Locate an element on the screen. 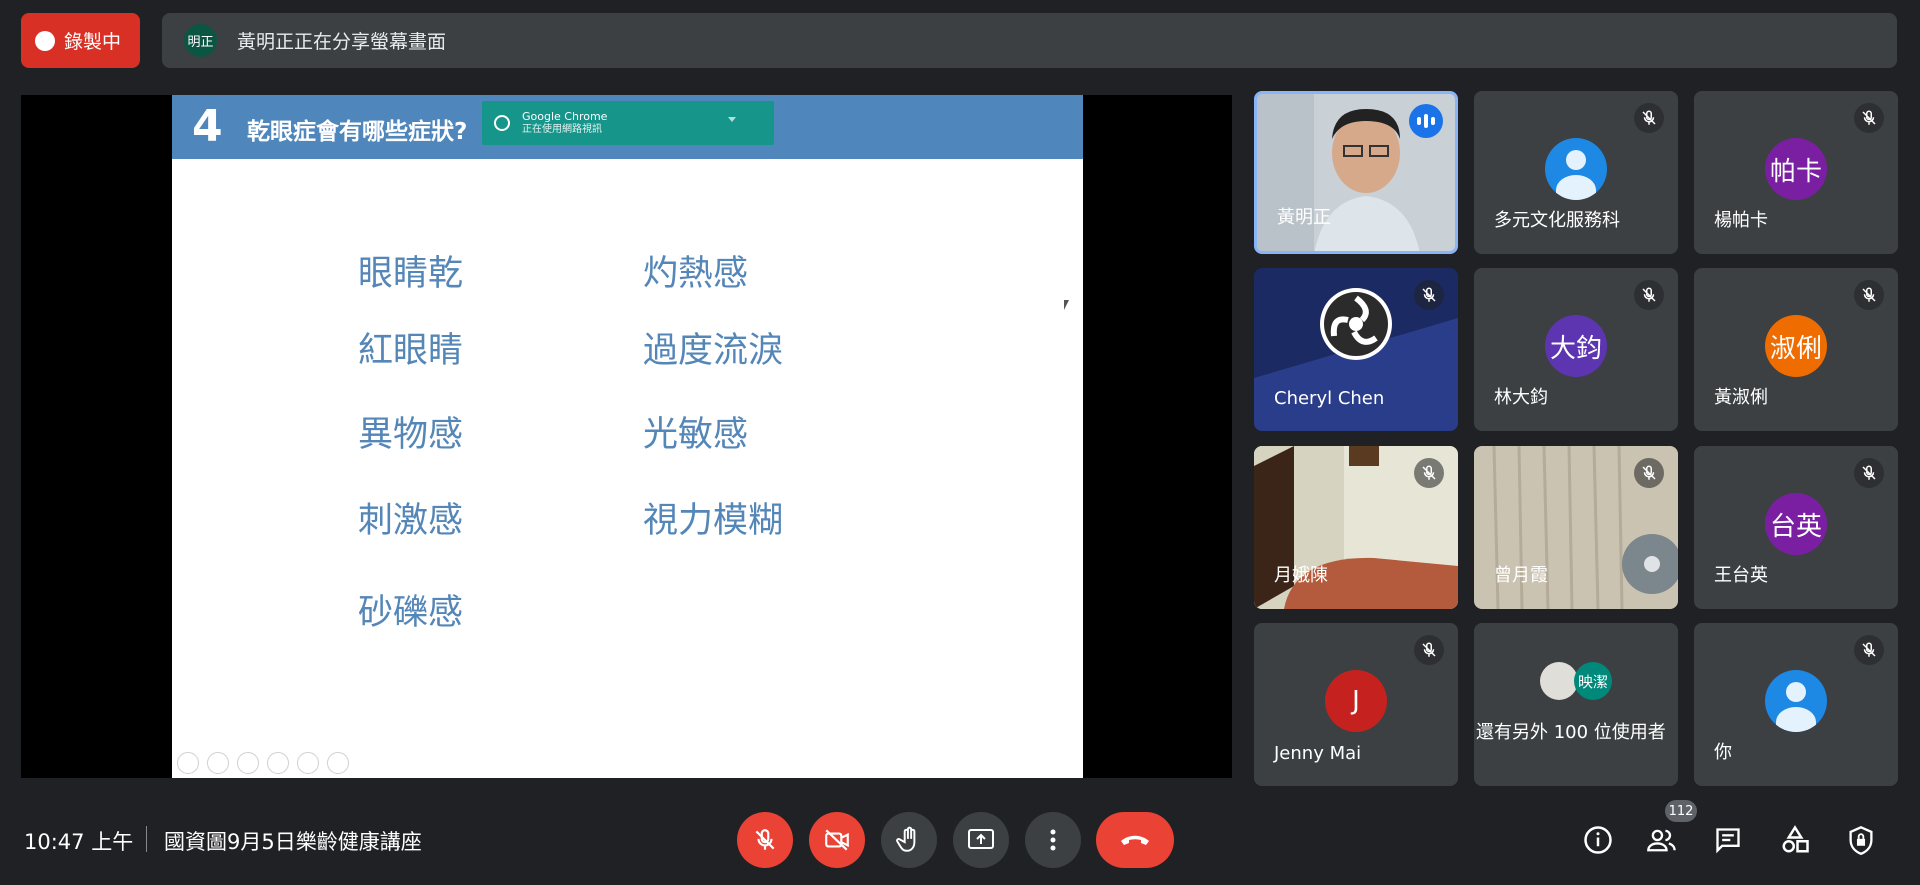 The image size is (1920, 885). symptom-right: 灼熱感 is located at coordinates (696, 274).